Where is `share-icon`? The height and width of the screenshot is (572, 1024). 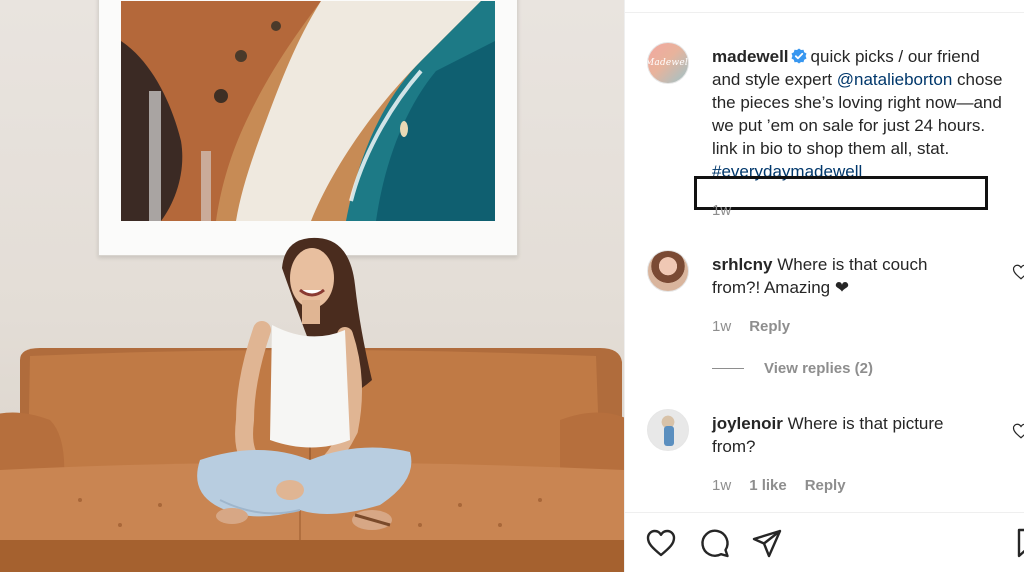 share-icon is located at coordinates (767, 543).